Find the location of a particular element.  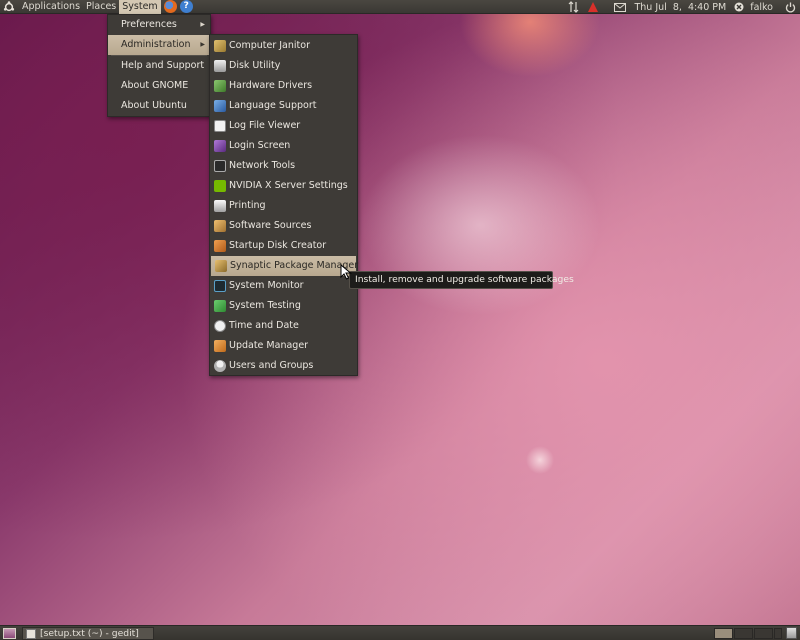

menu-item-label: Login Screen is located at coordinates (260, 145).